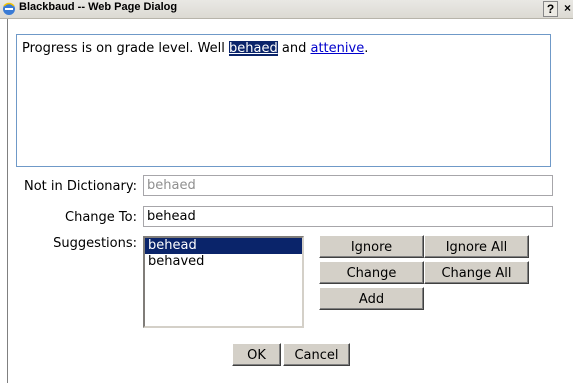  What do you see at coordinates (294, 48) in the screenshot?
I see `text-middle: and` at bounding box center [294, 48].